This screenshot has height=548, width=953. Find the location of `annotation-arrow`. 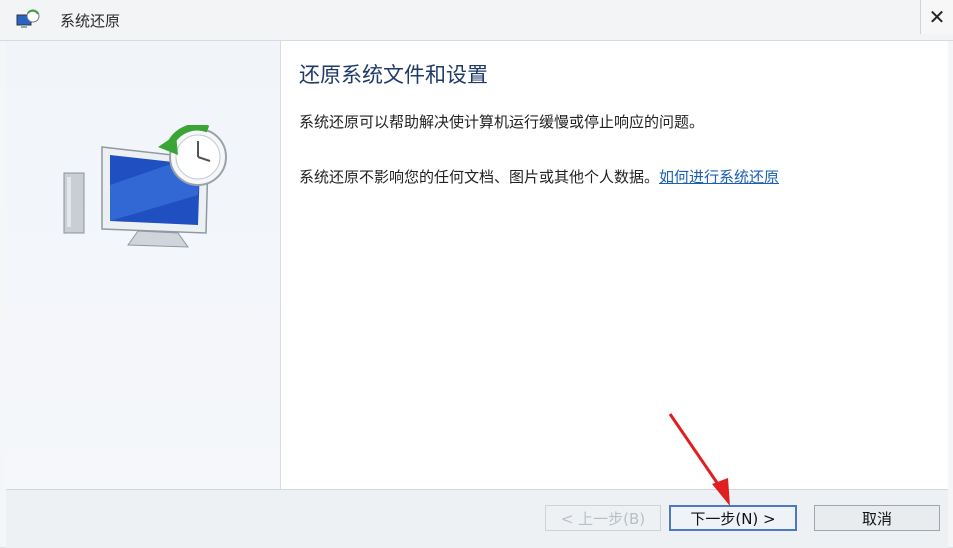

annotation-arrow is located at coordinates (699, 459).